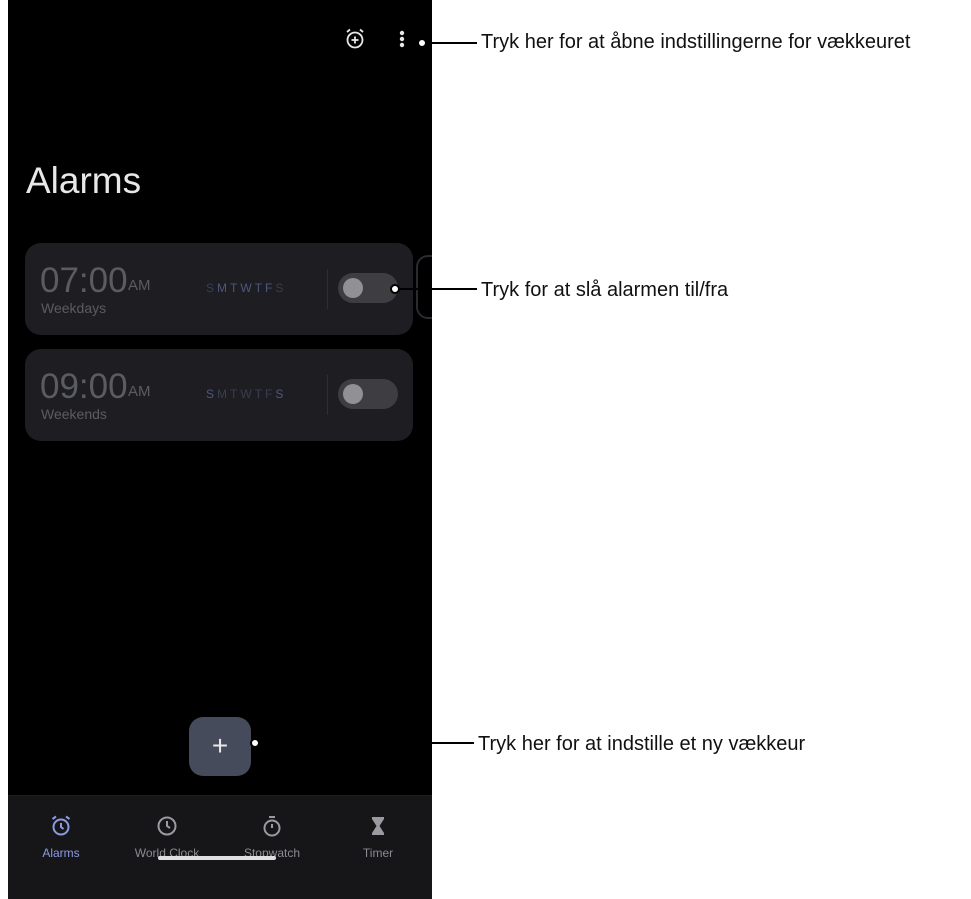 Image resolution: width=971 pixels, height=899 pixels. What do you see at coordinates (84, 180) in the screenshot?
I see `page-title: Alarms` at bounding box center [84, 180].